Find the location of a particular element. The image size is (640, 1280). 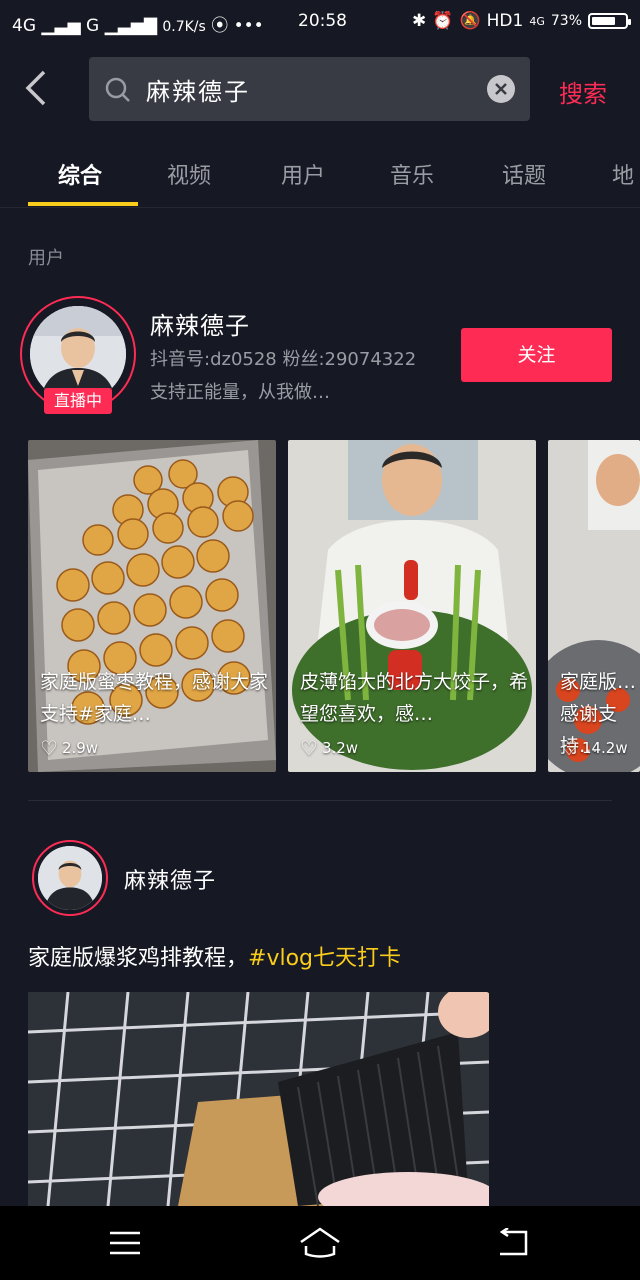

tab-bar: 综合 视频 用户 音乐 话题 地 is located at coordinates (320, 178).